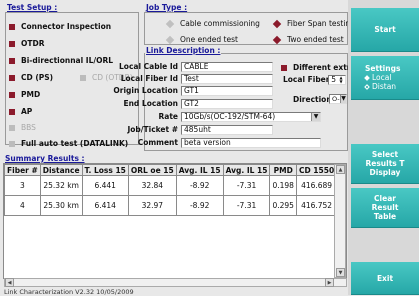 This screenshot has width=419, height=296. I want to click on option-label: CD (PS), so click(37, 77).